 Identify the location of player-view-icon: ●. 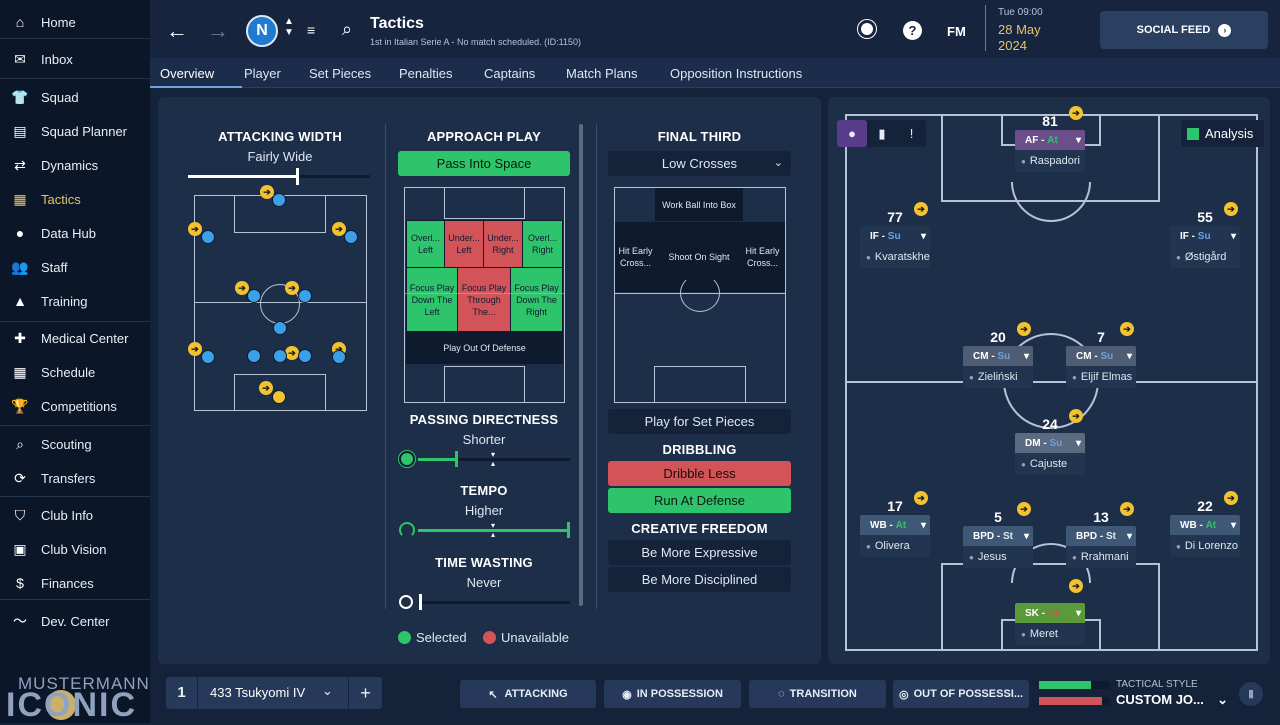
(852, 133).